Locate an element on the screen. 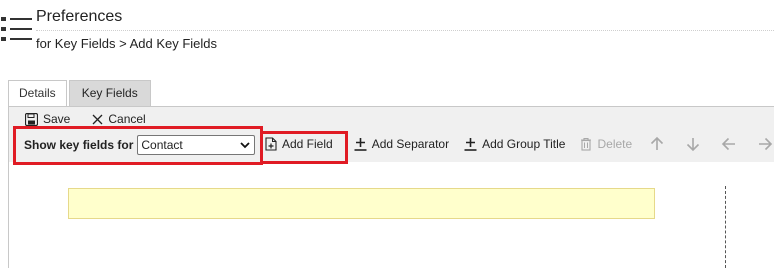  layout-column-divider is located at coordinates (725, 227).